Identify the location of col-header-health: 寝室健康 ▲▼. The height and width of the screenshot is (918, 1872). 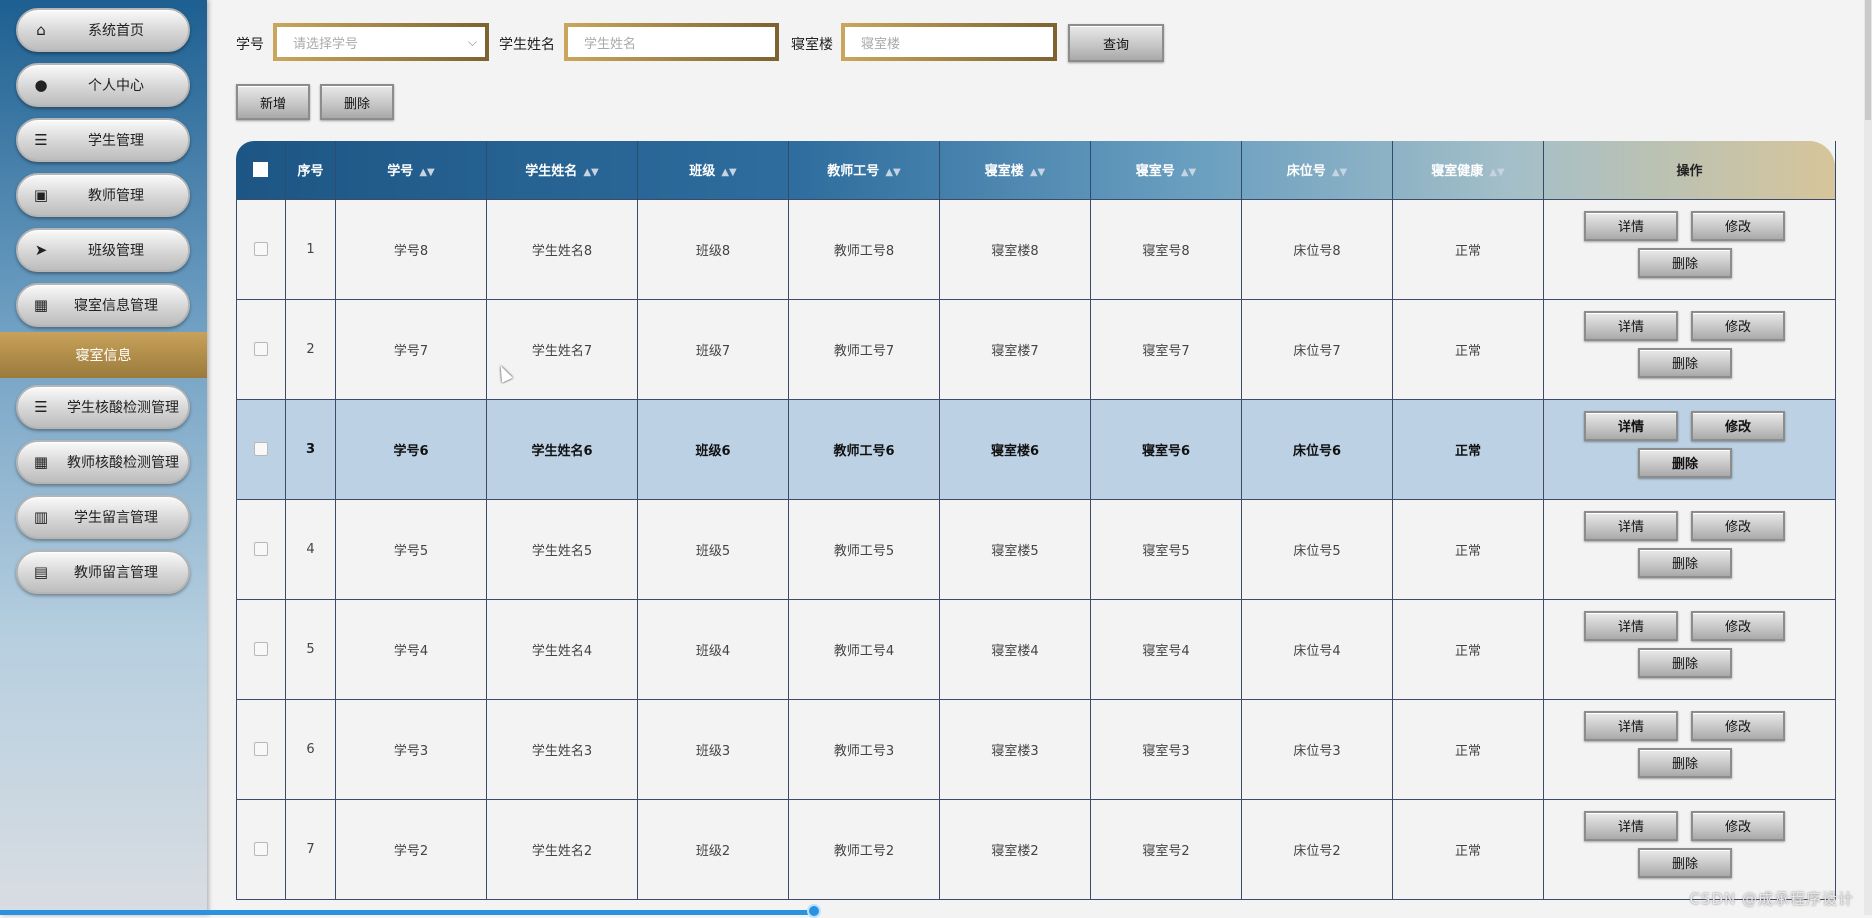
(1468, 170).